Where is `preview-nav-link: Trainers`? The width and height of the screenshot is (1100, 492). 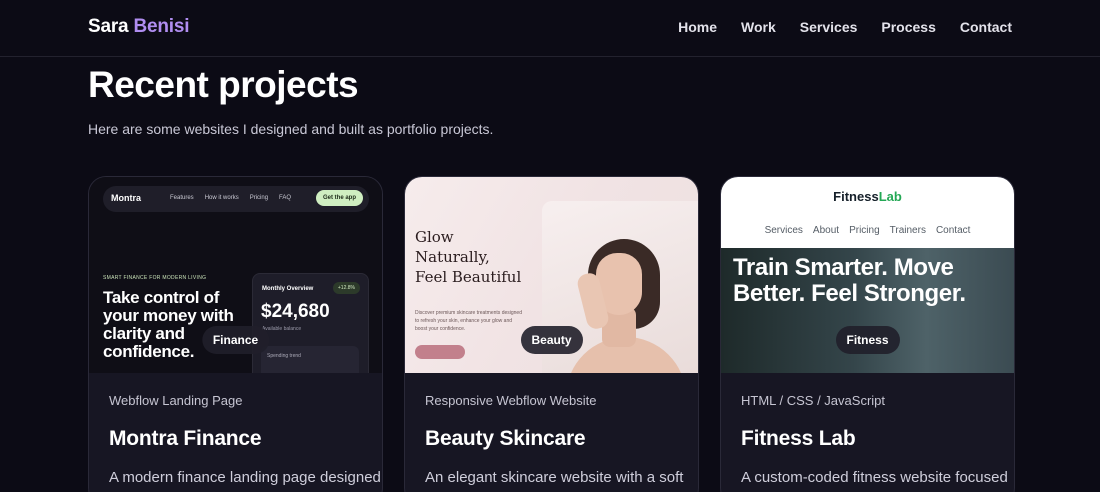
preview-nav-link: Trainers is located at coordinates (907, 230).